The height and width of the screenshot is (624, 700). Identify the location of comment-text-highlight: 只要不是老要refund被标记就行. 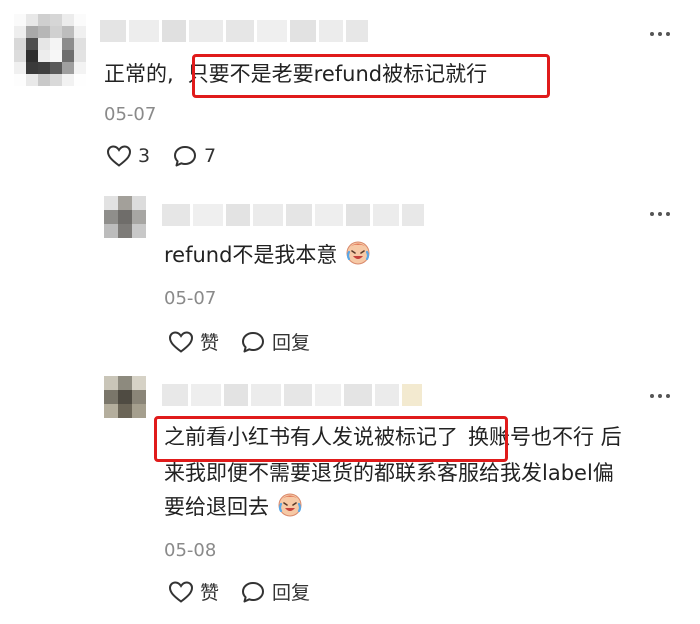
(337, 74).